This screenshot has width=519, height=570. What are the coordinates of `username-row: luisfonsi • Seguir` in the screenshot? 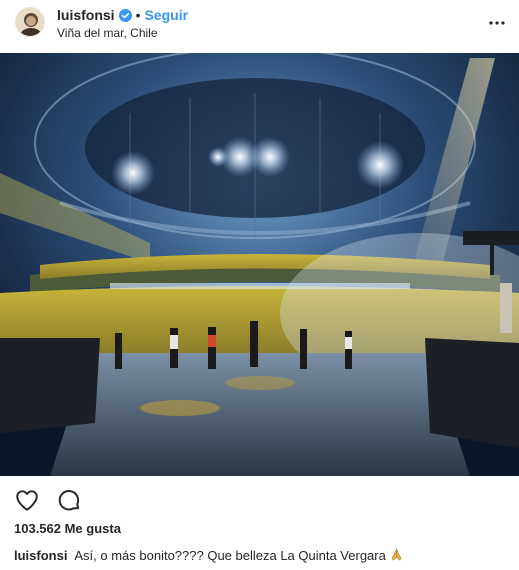 It's located at (122, 15).